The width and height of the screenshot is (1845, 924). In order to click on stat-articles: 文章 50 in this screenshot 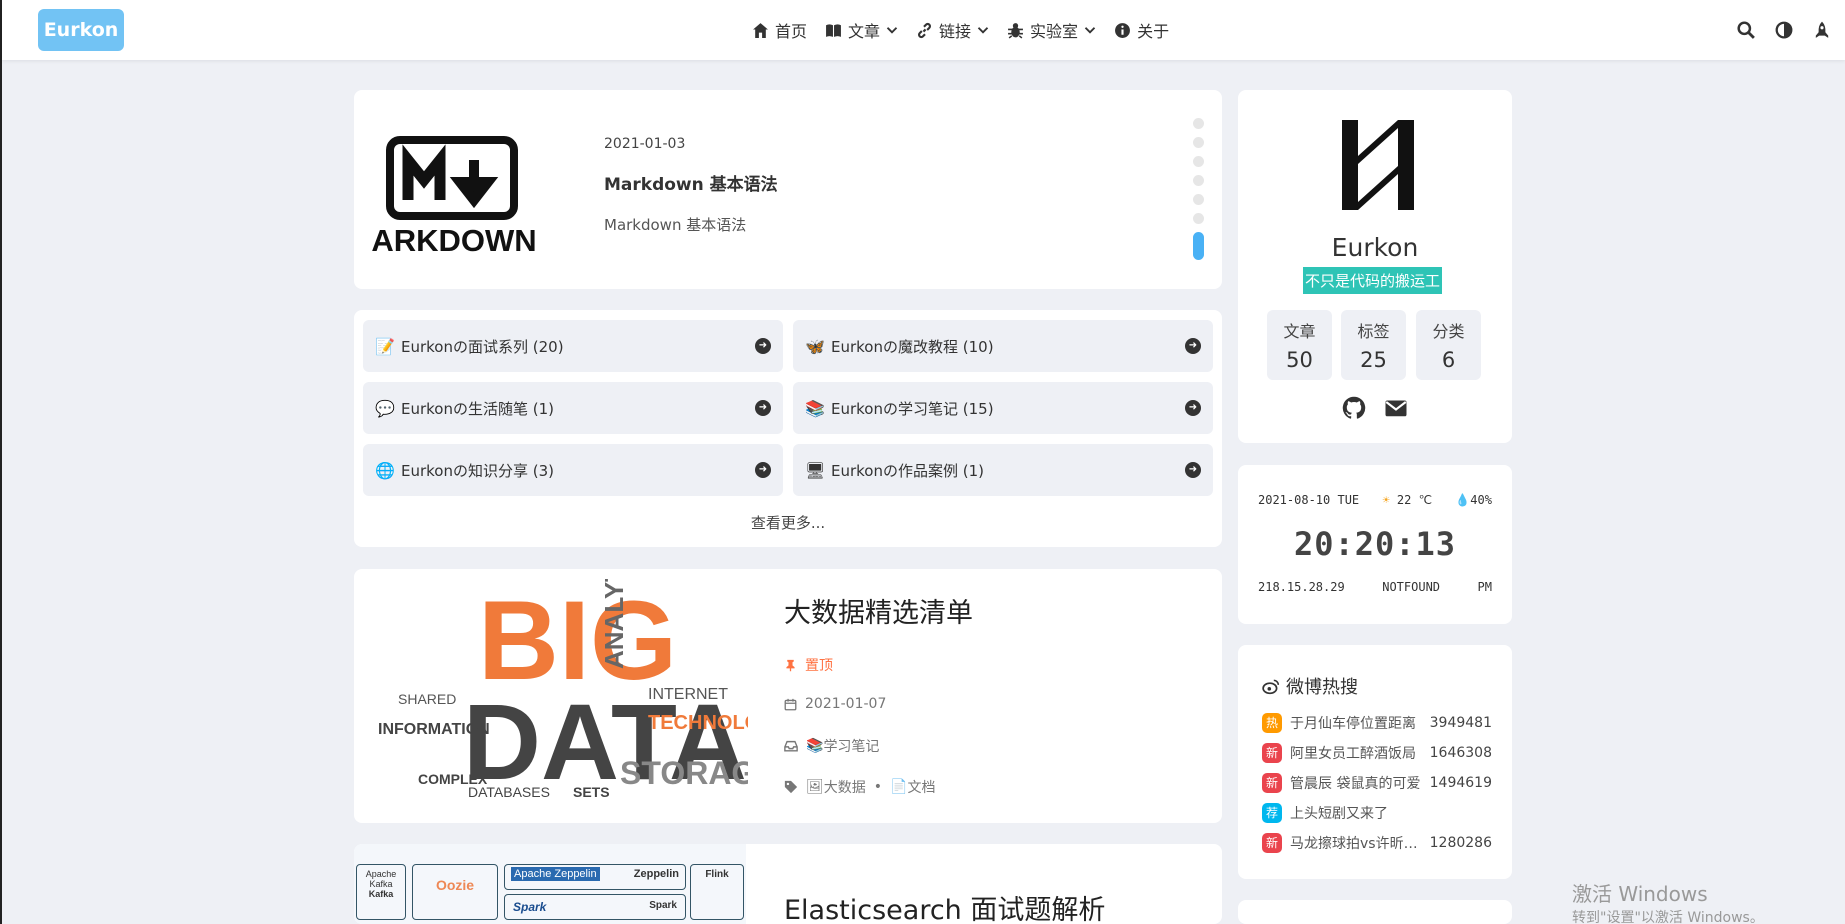, I will do `click(1299, 345)`.